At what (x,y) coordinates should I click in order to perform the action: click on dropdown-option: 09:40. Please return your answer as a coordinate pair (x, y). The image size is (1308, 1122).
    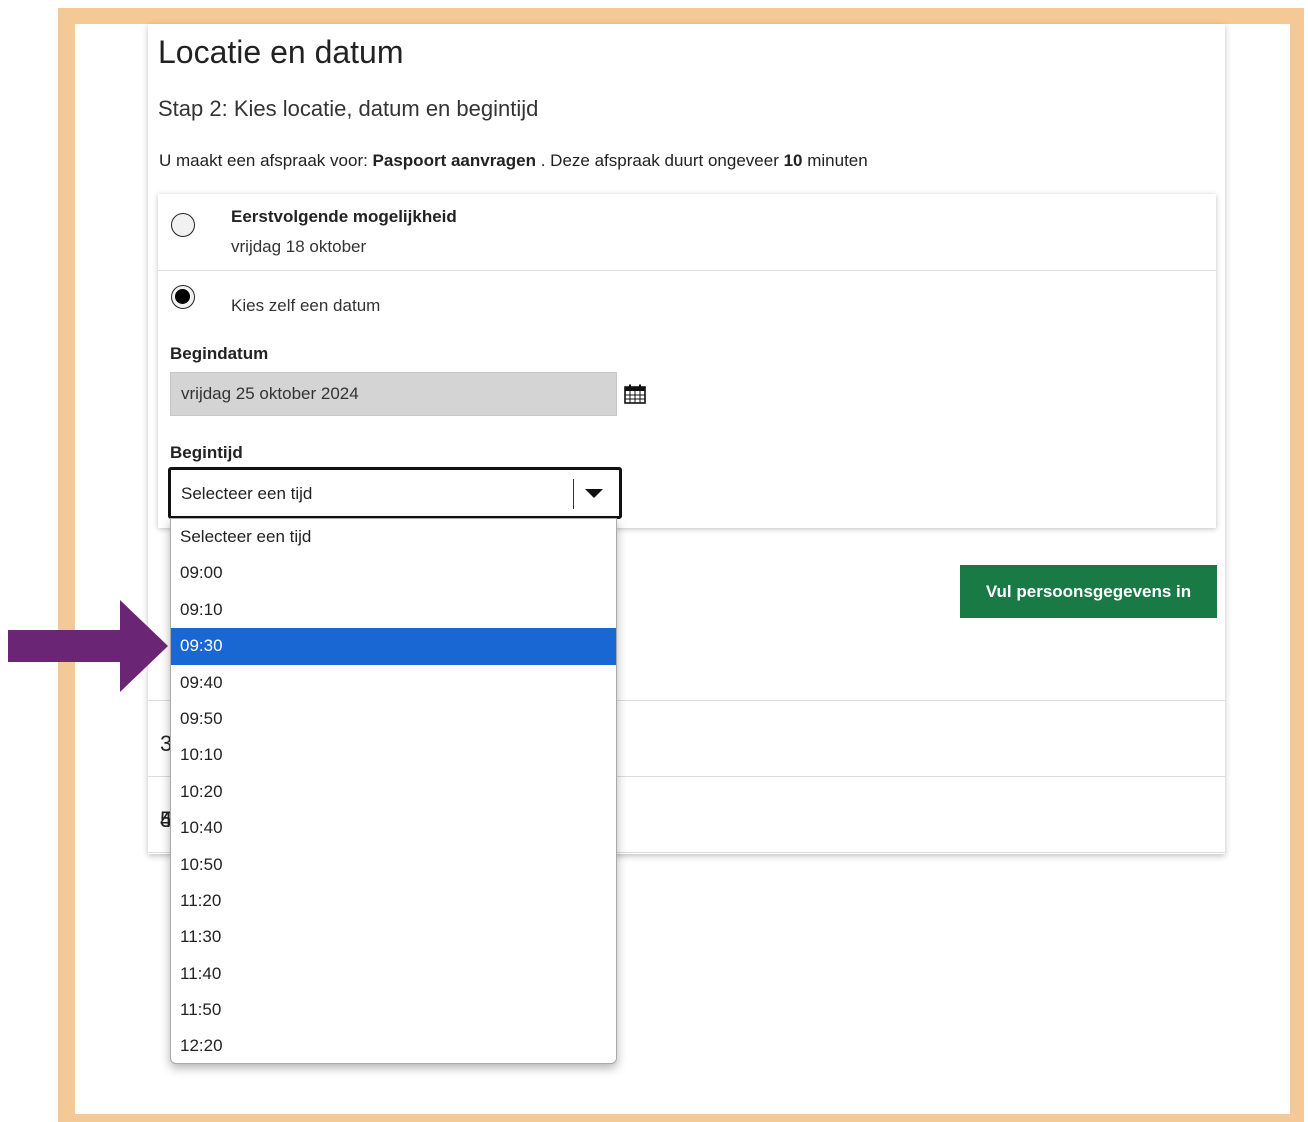
    Looking at the image, I should click on (393, 683).